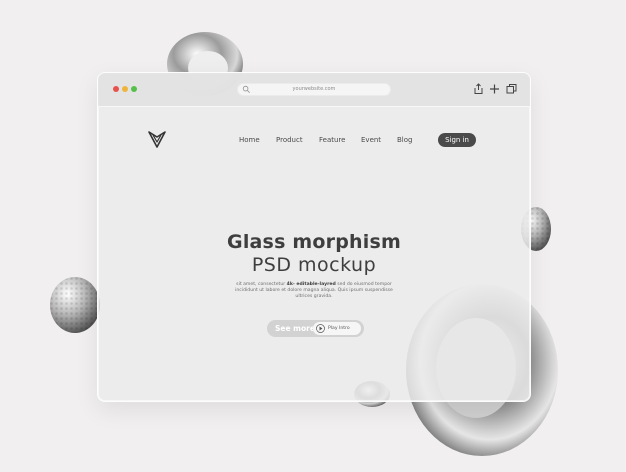 The width and height of the screenshot is (626, 472). Describe the element at coordinates (311, 284) in the screenshot. I see `hero-description-bold: 4k- editable-layred` at that location.